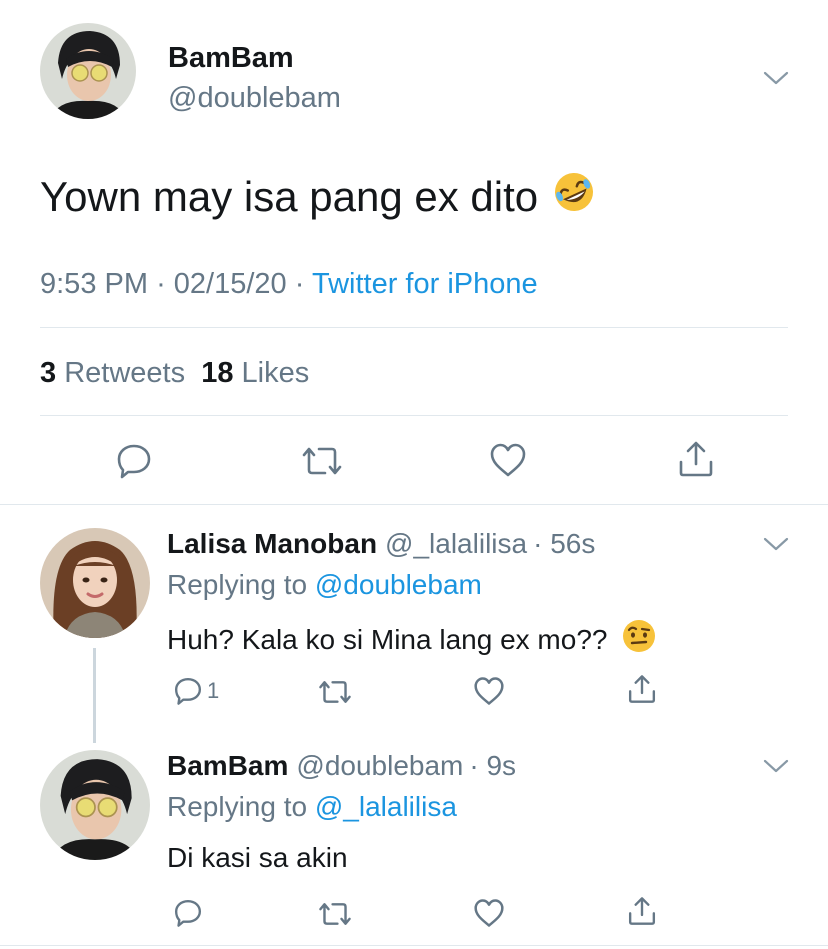  What do you see at coordinates (639, 639) in the screenshot?
I see `face-with-raised-eyebrow-emoji` at bounding box center [639, 639].